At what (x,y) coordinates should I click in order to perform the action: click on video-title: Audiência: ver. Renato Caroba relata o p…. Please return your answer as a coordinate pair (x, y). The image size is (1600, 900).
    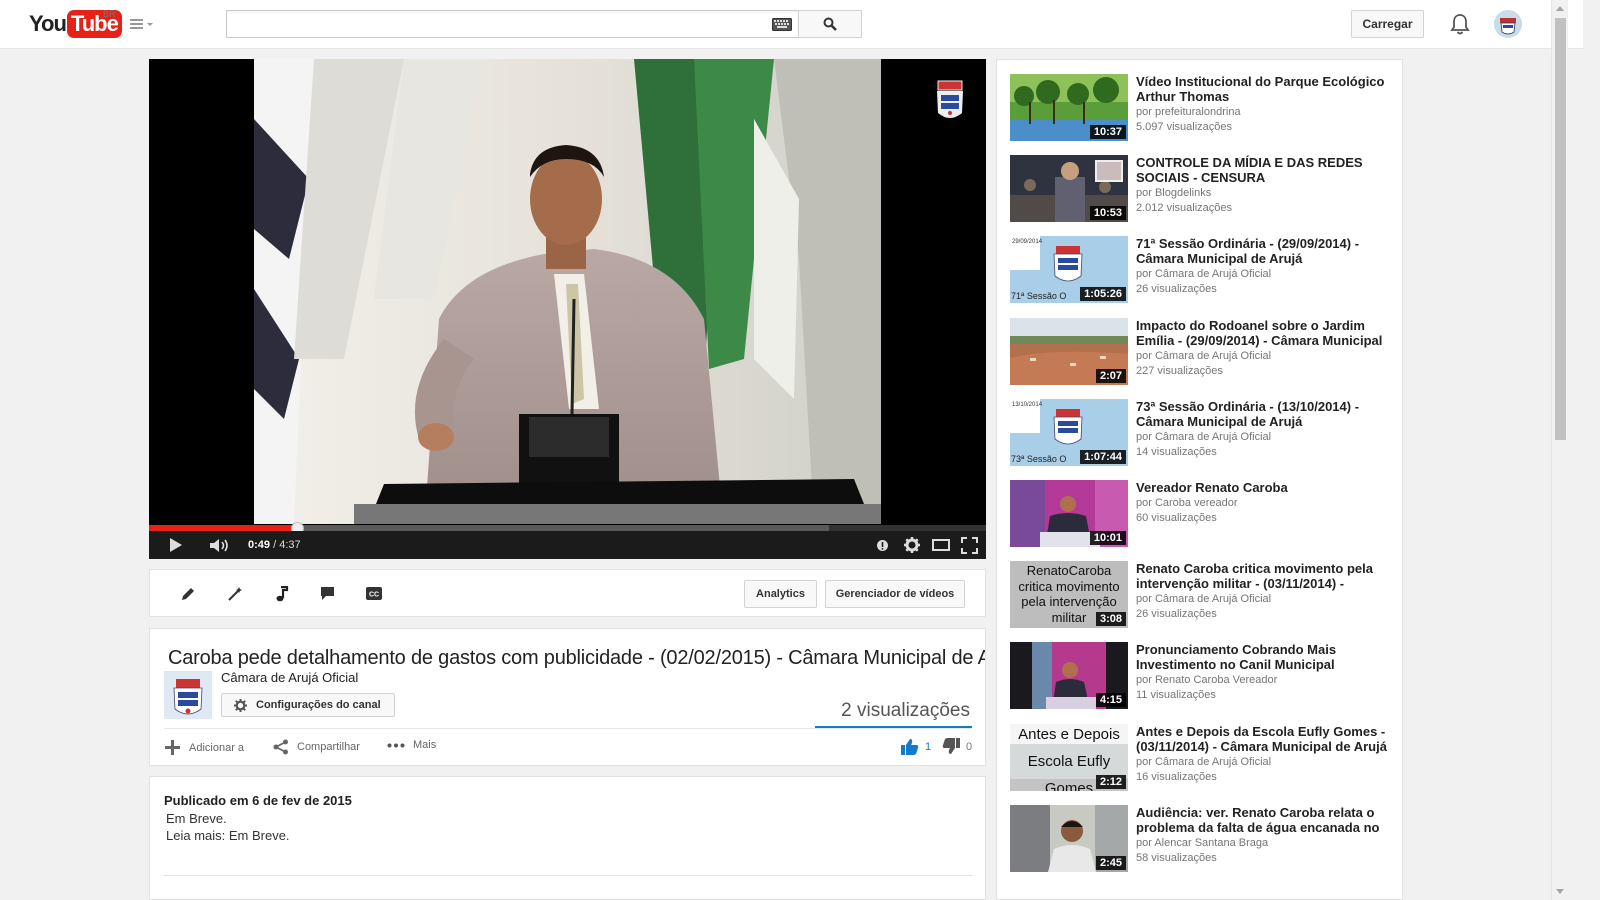
    Looking at the image, I should click on (1263, 820).